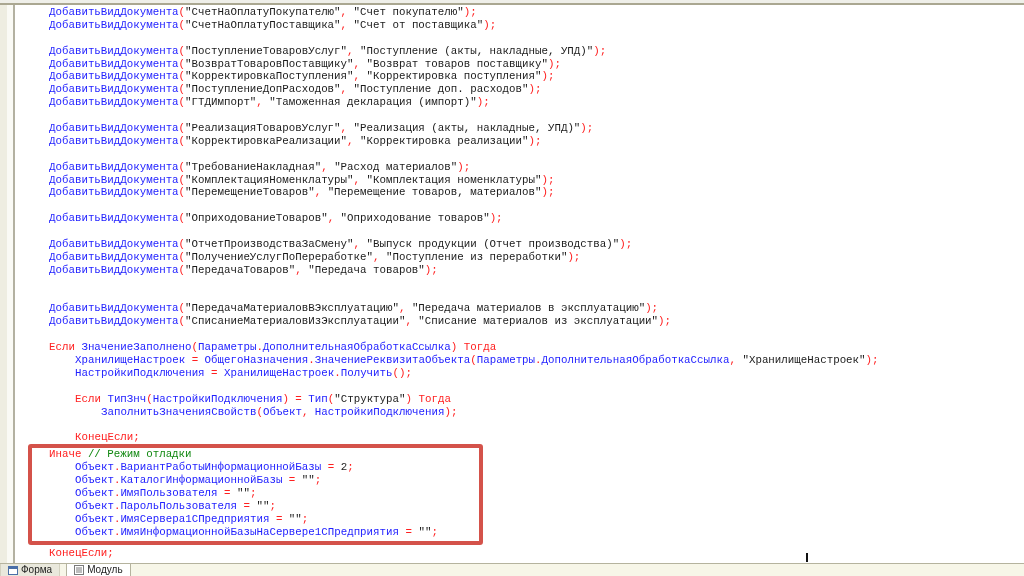  Describe the element at coordinates (260, 167) in the screenshot. I see `code-line: ДобавитьВидДокумента("ТребованиеНакладная", "Расход материалов");` at that location.